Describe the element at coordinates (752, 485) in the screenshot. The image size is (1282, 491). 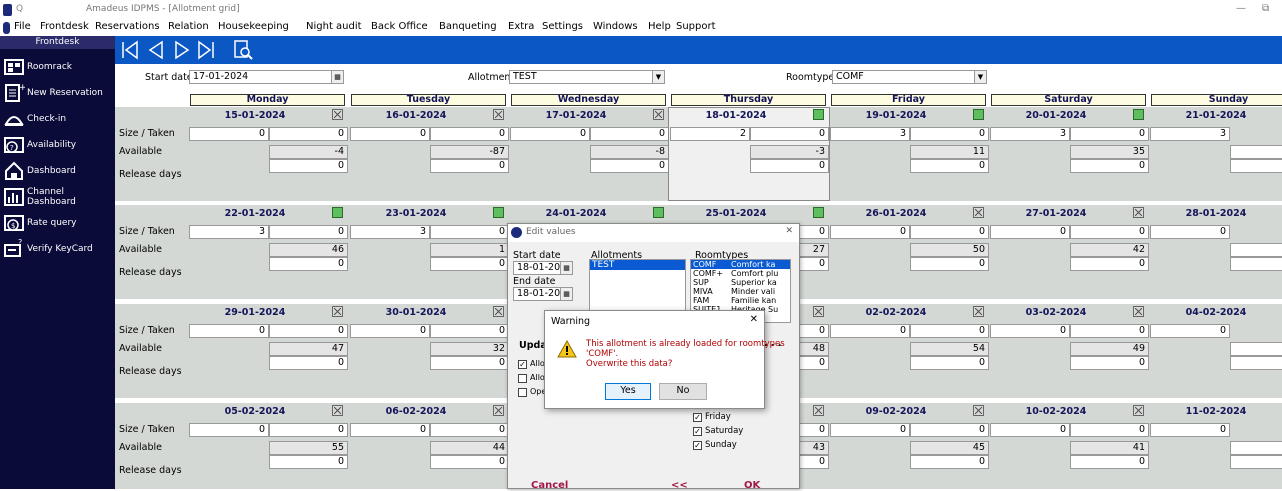
I see `ok-button: OK` at that location.